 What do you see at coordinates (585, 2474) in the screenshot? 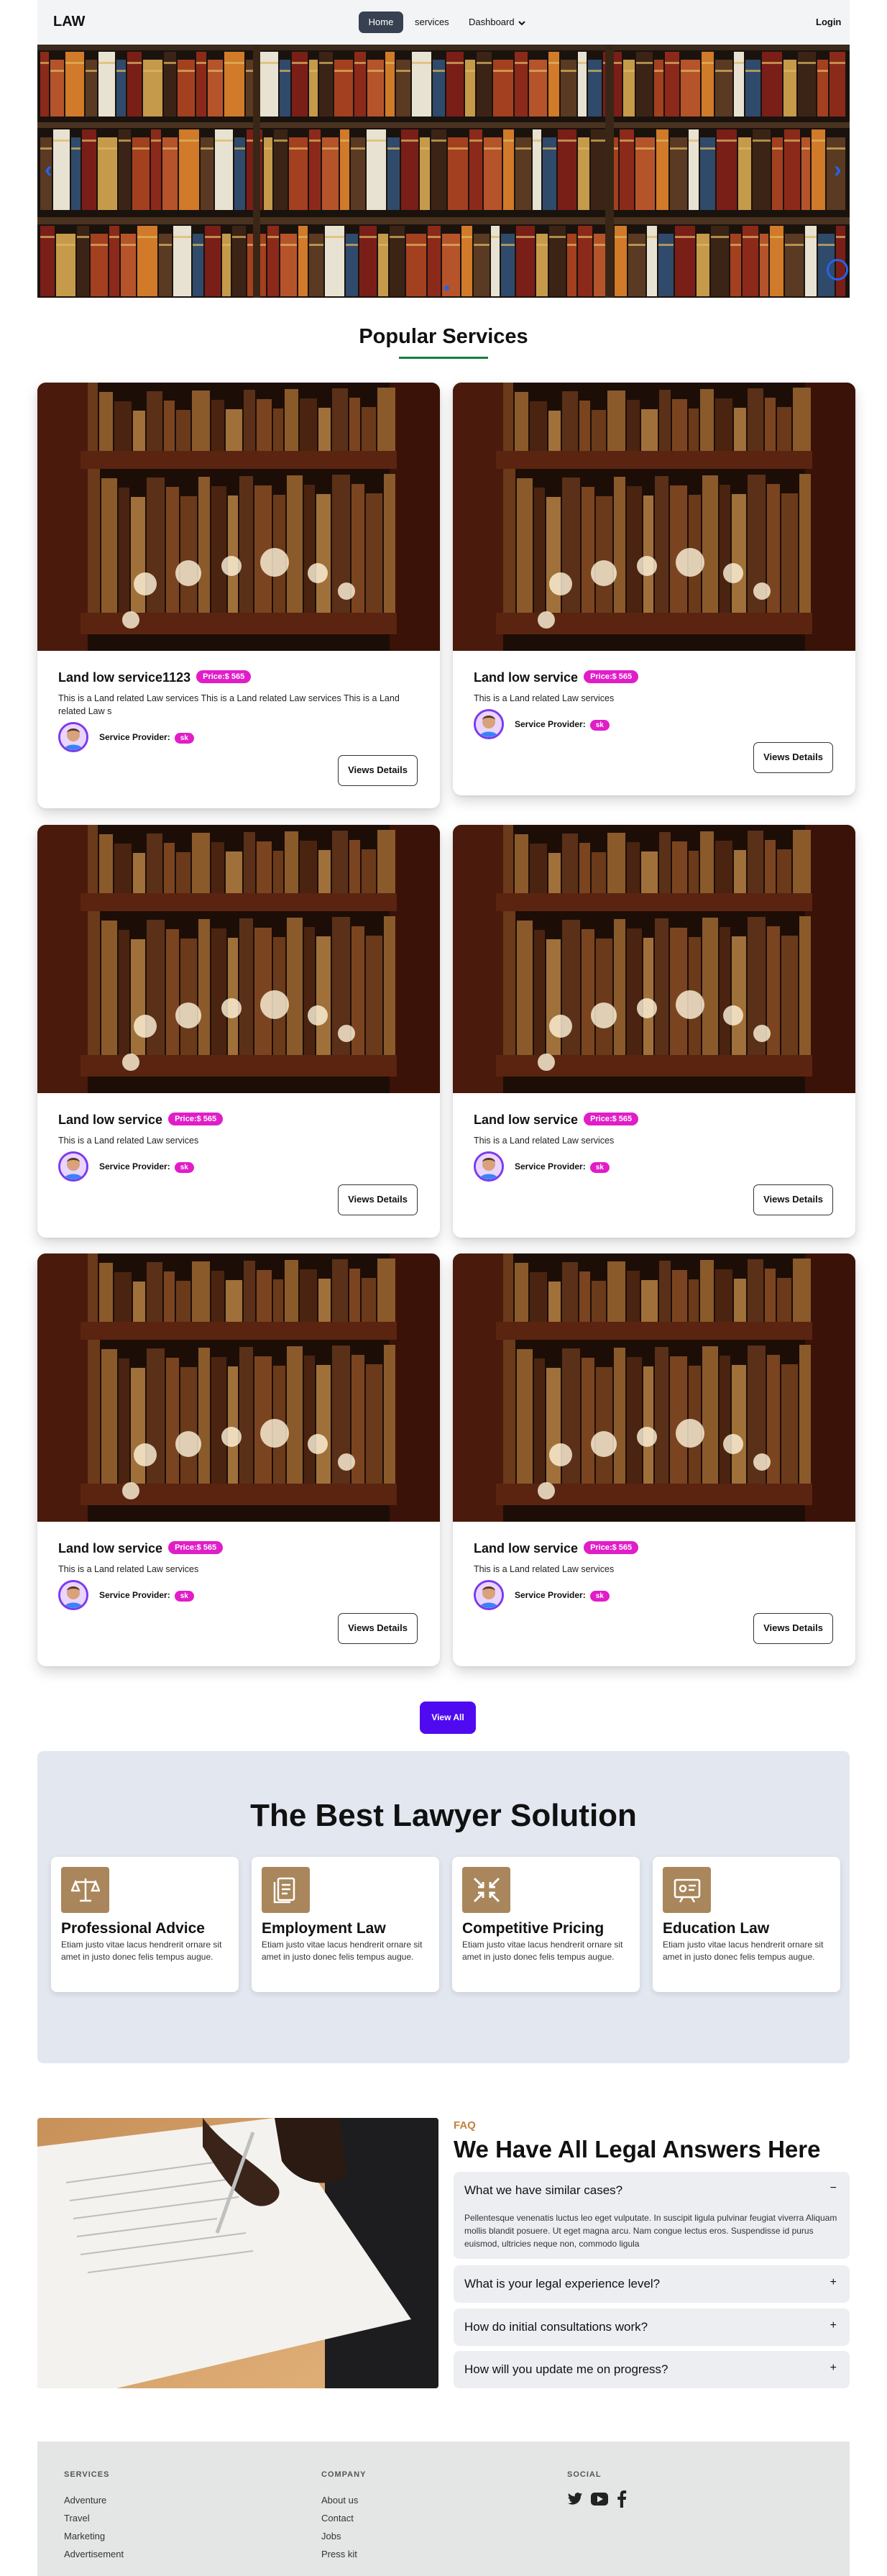
I see `footer-social-heading: SOCIAL` at bounding box center [585, 2474].